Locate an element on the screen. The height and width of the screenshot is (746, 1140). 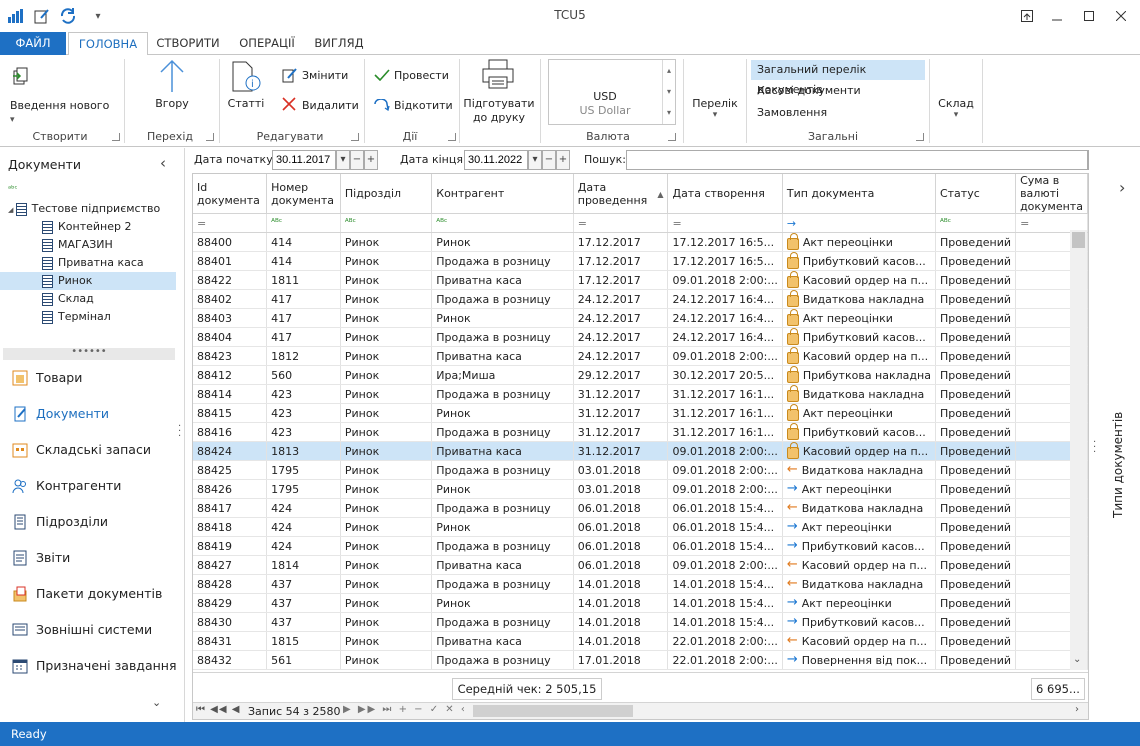
general-orders-button: Замовлення is located at coordinates (792, 112).